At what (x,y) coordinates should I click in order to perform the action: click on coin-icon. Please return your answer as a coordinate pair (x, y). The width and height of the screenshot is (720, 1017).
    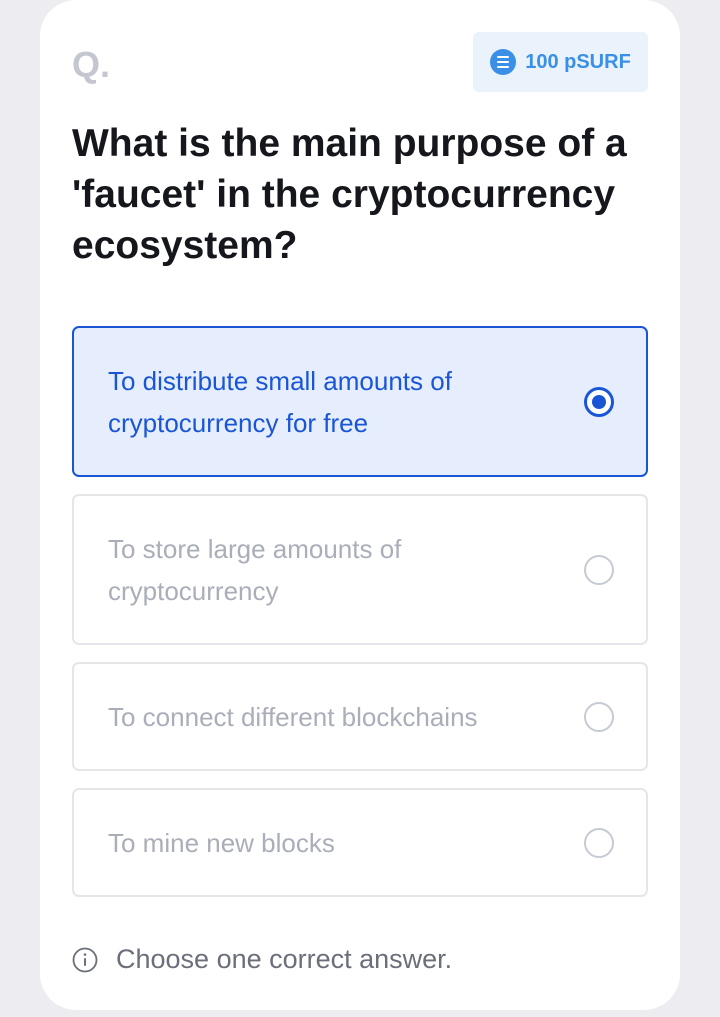
    Looking at the image, I should click on (503, 62).